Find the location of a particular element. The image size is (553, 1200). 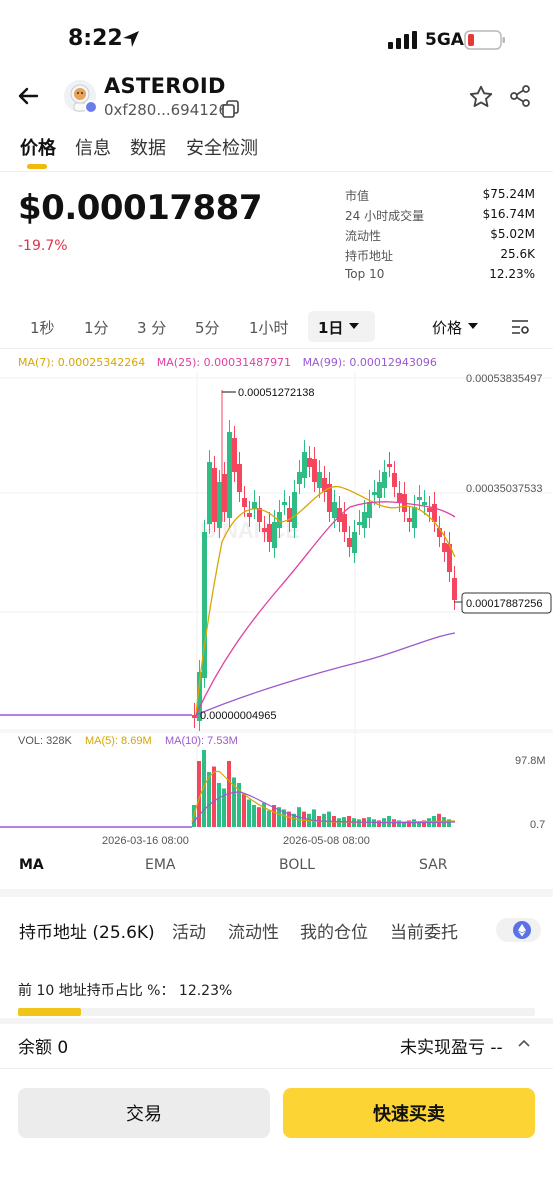

balance-text: 余额 0 is located at coordinates (43, 1048).